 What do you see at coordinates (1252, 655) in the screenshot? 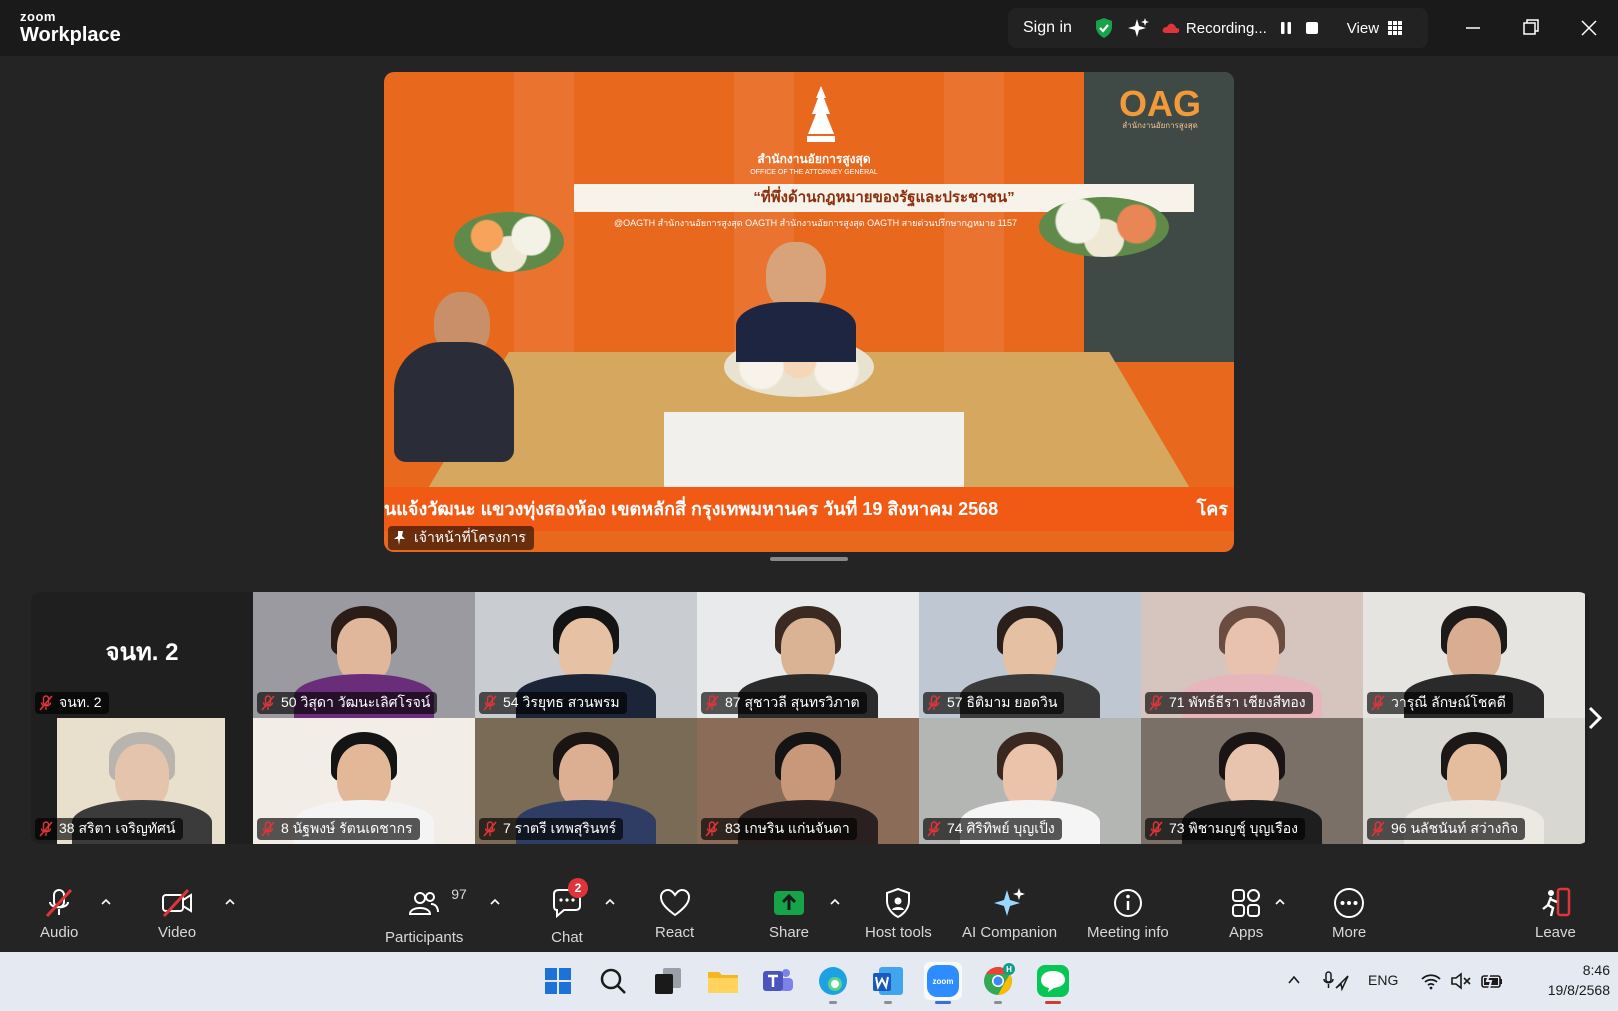
I see `participant-tile: 71 พัทธ์ธีรา เชียงสีทอง` at bounding box center [1252, 655].